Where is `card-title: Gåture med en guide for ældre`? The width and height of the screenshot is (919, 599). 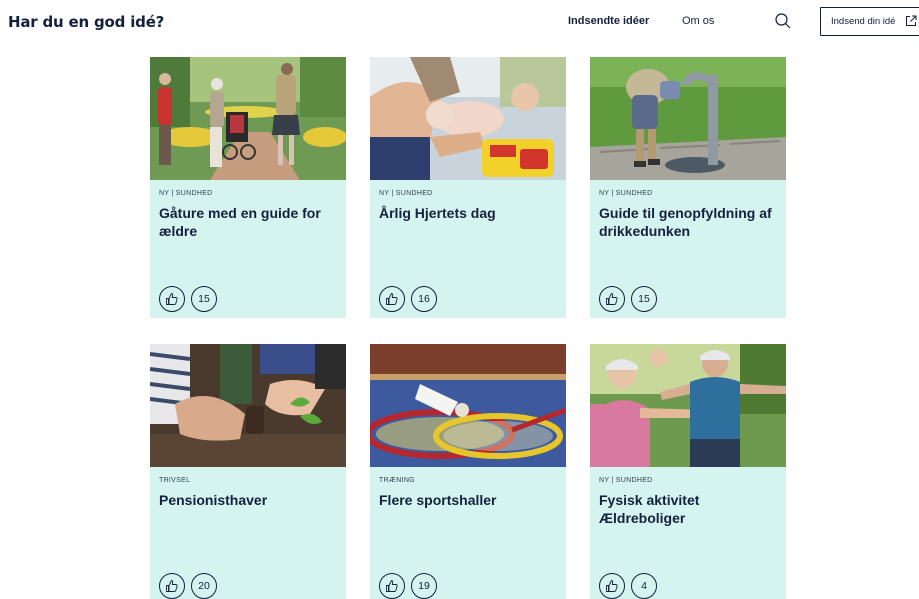 card-title: Gåture med en guide for ældre is located at coordinates (250, 222).